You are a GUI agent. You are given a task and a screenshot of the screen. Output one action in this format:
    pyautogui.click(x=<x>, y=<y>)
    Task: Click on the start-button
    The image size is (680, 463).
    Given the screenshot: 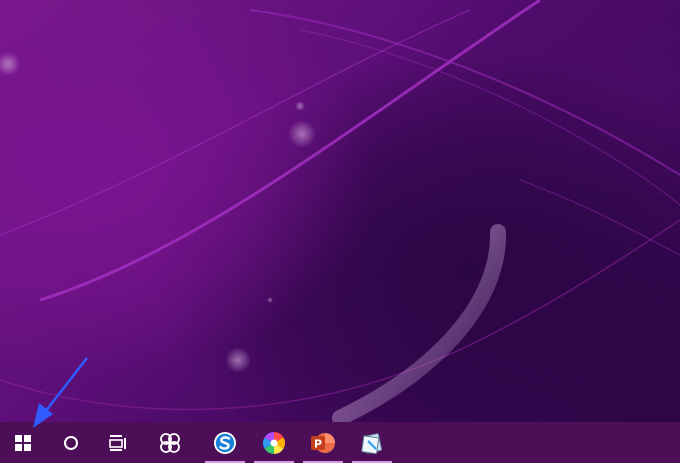 What is the action you would take?
    pyautogui.click(x=23, y=442)
    